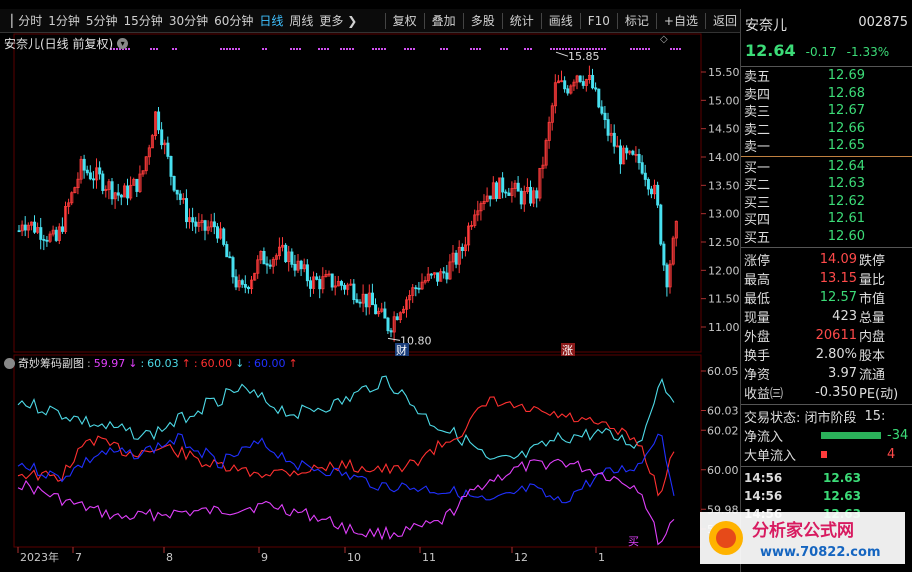  Describe the element at coordinates (483, 21) in the screenshot. I see `multi-stock-button: 多股` at that location.